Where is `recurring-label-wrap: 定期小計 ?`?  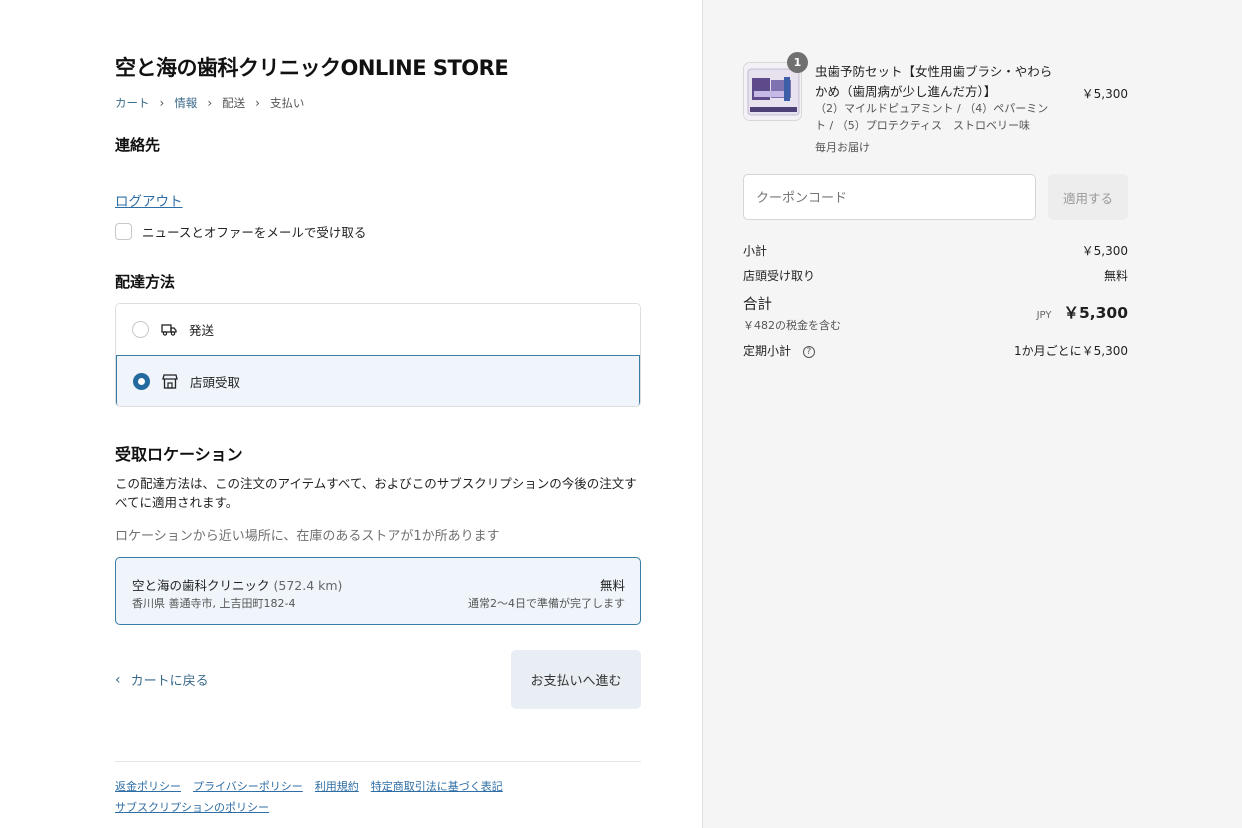
recurring-label-wrap: 定期小計 ? is located at coordinates (779, 350).